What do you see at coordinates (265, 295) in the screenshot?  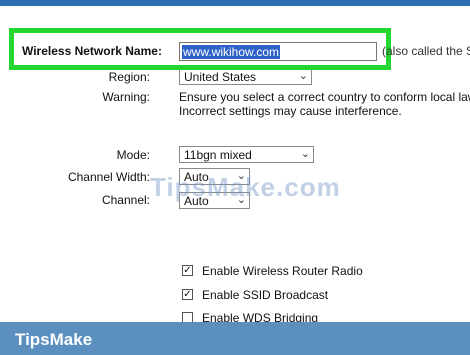 I see `checkbox-label: Enable SSID Broadcast` at bounding box center [265, 295].